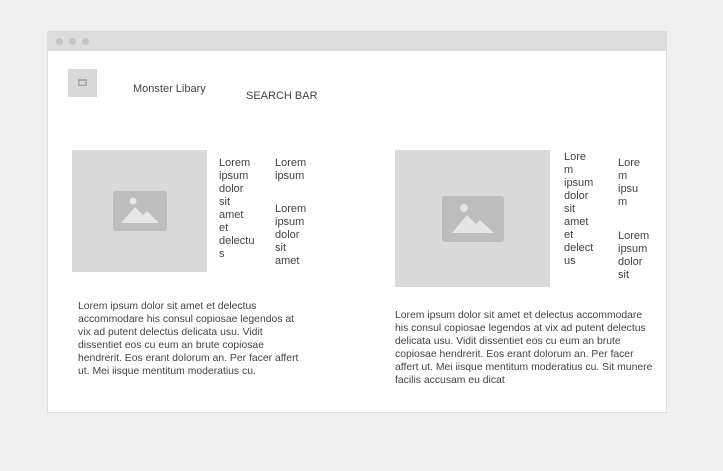 Image resolution: width=723 pixels, height=471 pixels. Describe the element at coordinates (282, 96) in the screenshot. I see `search-bar: SEARCH BAR` at that location.